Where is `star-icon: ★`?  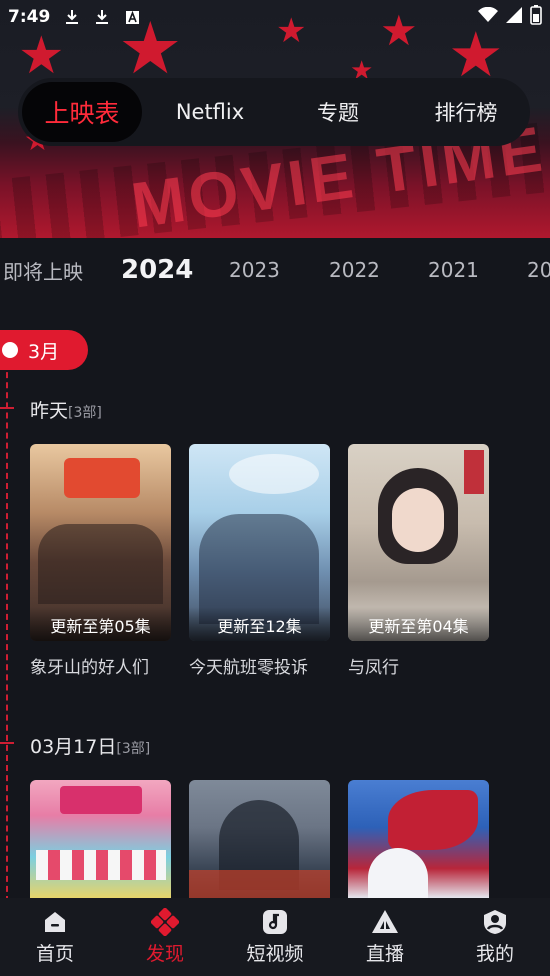
star-icon: ★ is located at coordinates (41, 56).